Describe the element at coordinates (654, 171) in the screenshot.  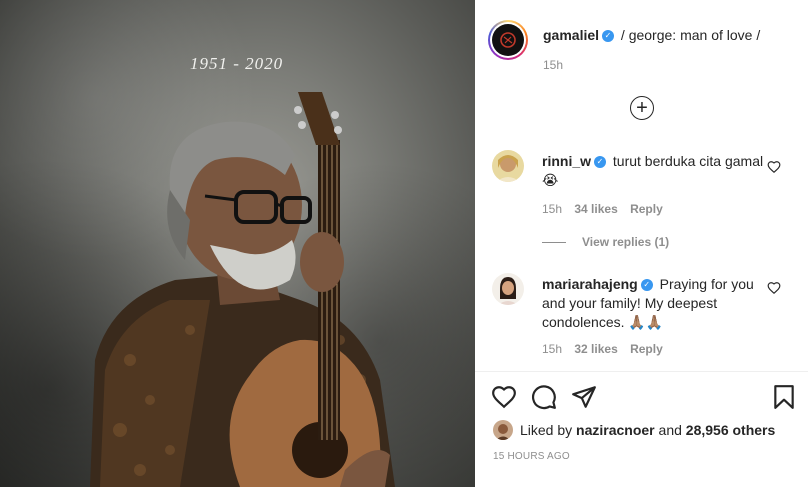
I see `comment-body: rinni_w ✓ turut berduka cita gamal 😭` at that location.